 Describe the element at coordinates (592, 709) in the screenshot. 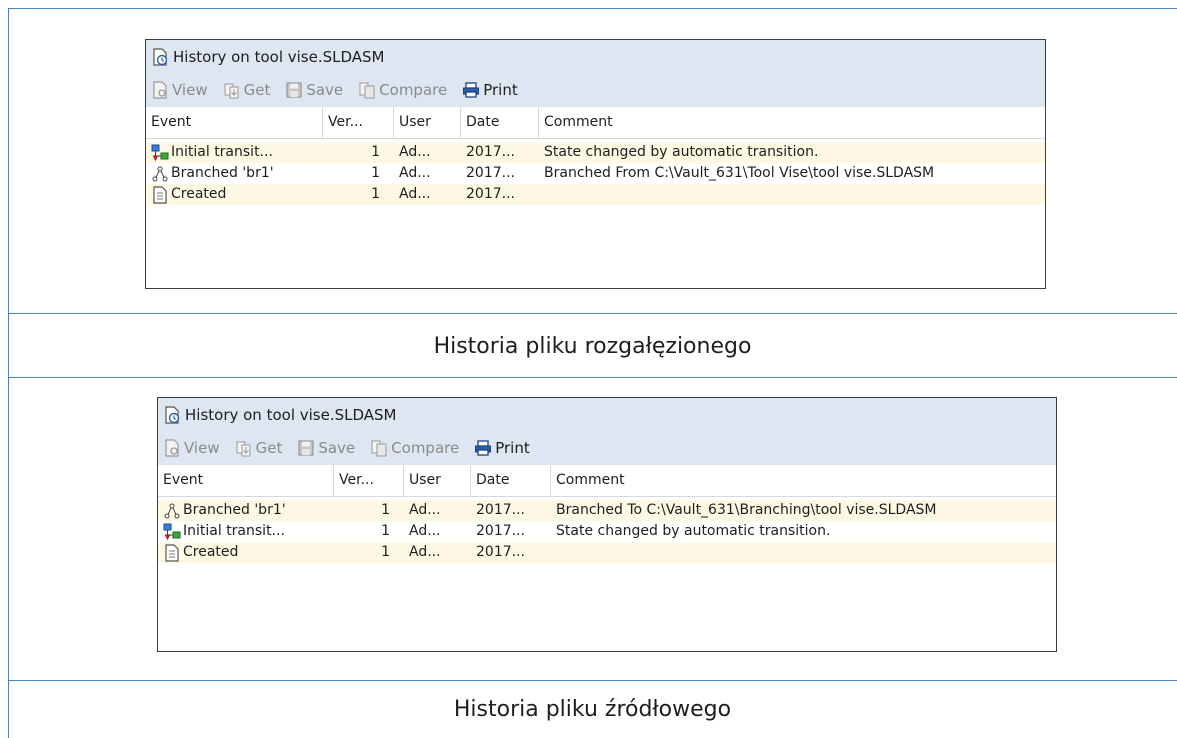

I see `caption-source-history: Historia pliku źródłowego` at that location.